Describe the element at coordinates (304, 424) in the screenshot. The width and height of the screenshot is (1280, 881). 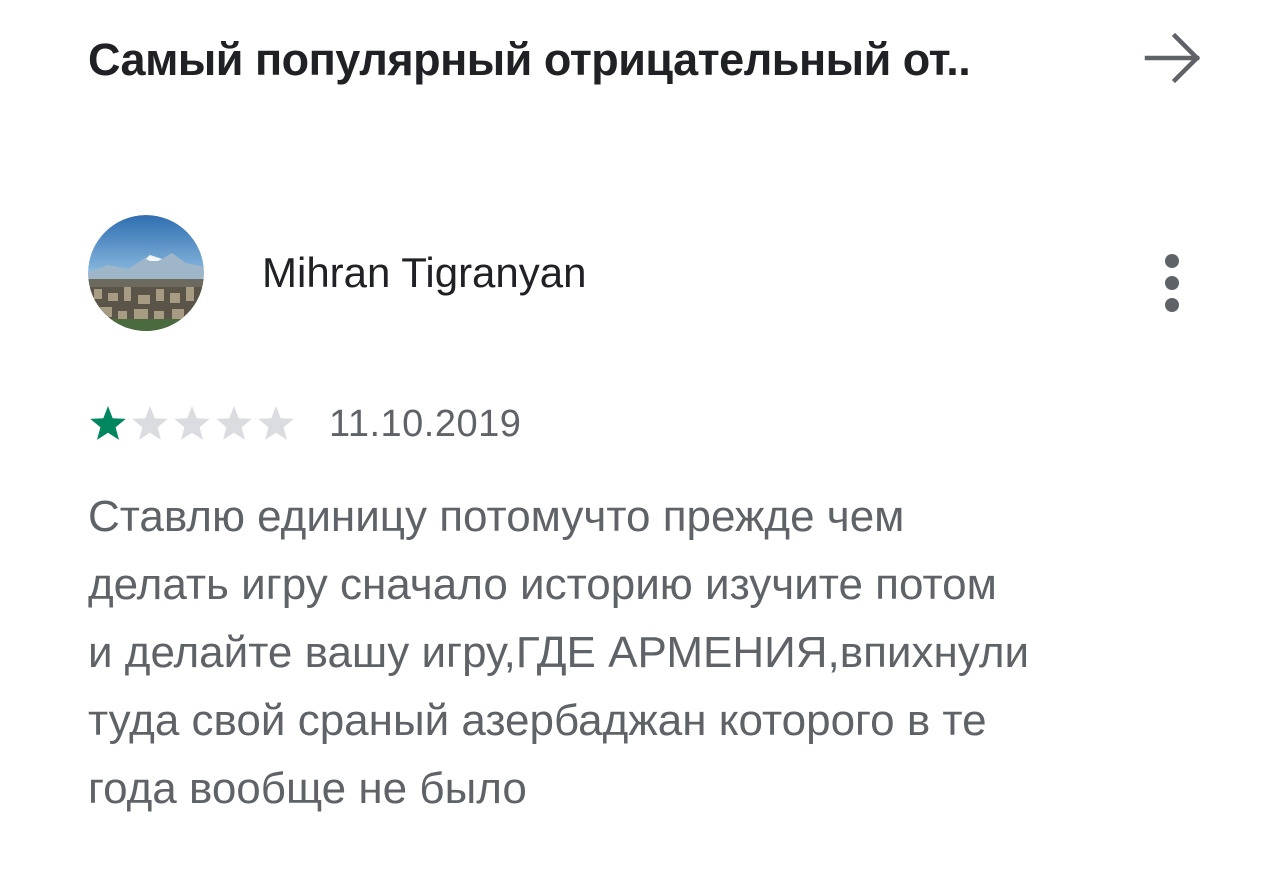
I see `rating-row: 11.10.2019` at that location.